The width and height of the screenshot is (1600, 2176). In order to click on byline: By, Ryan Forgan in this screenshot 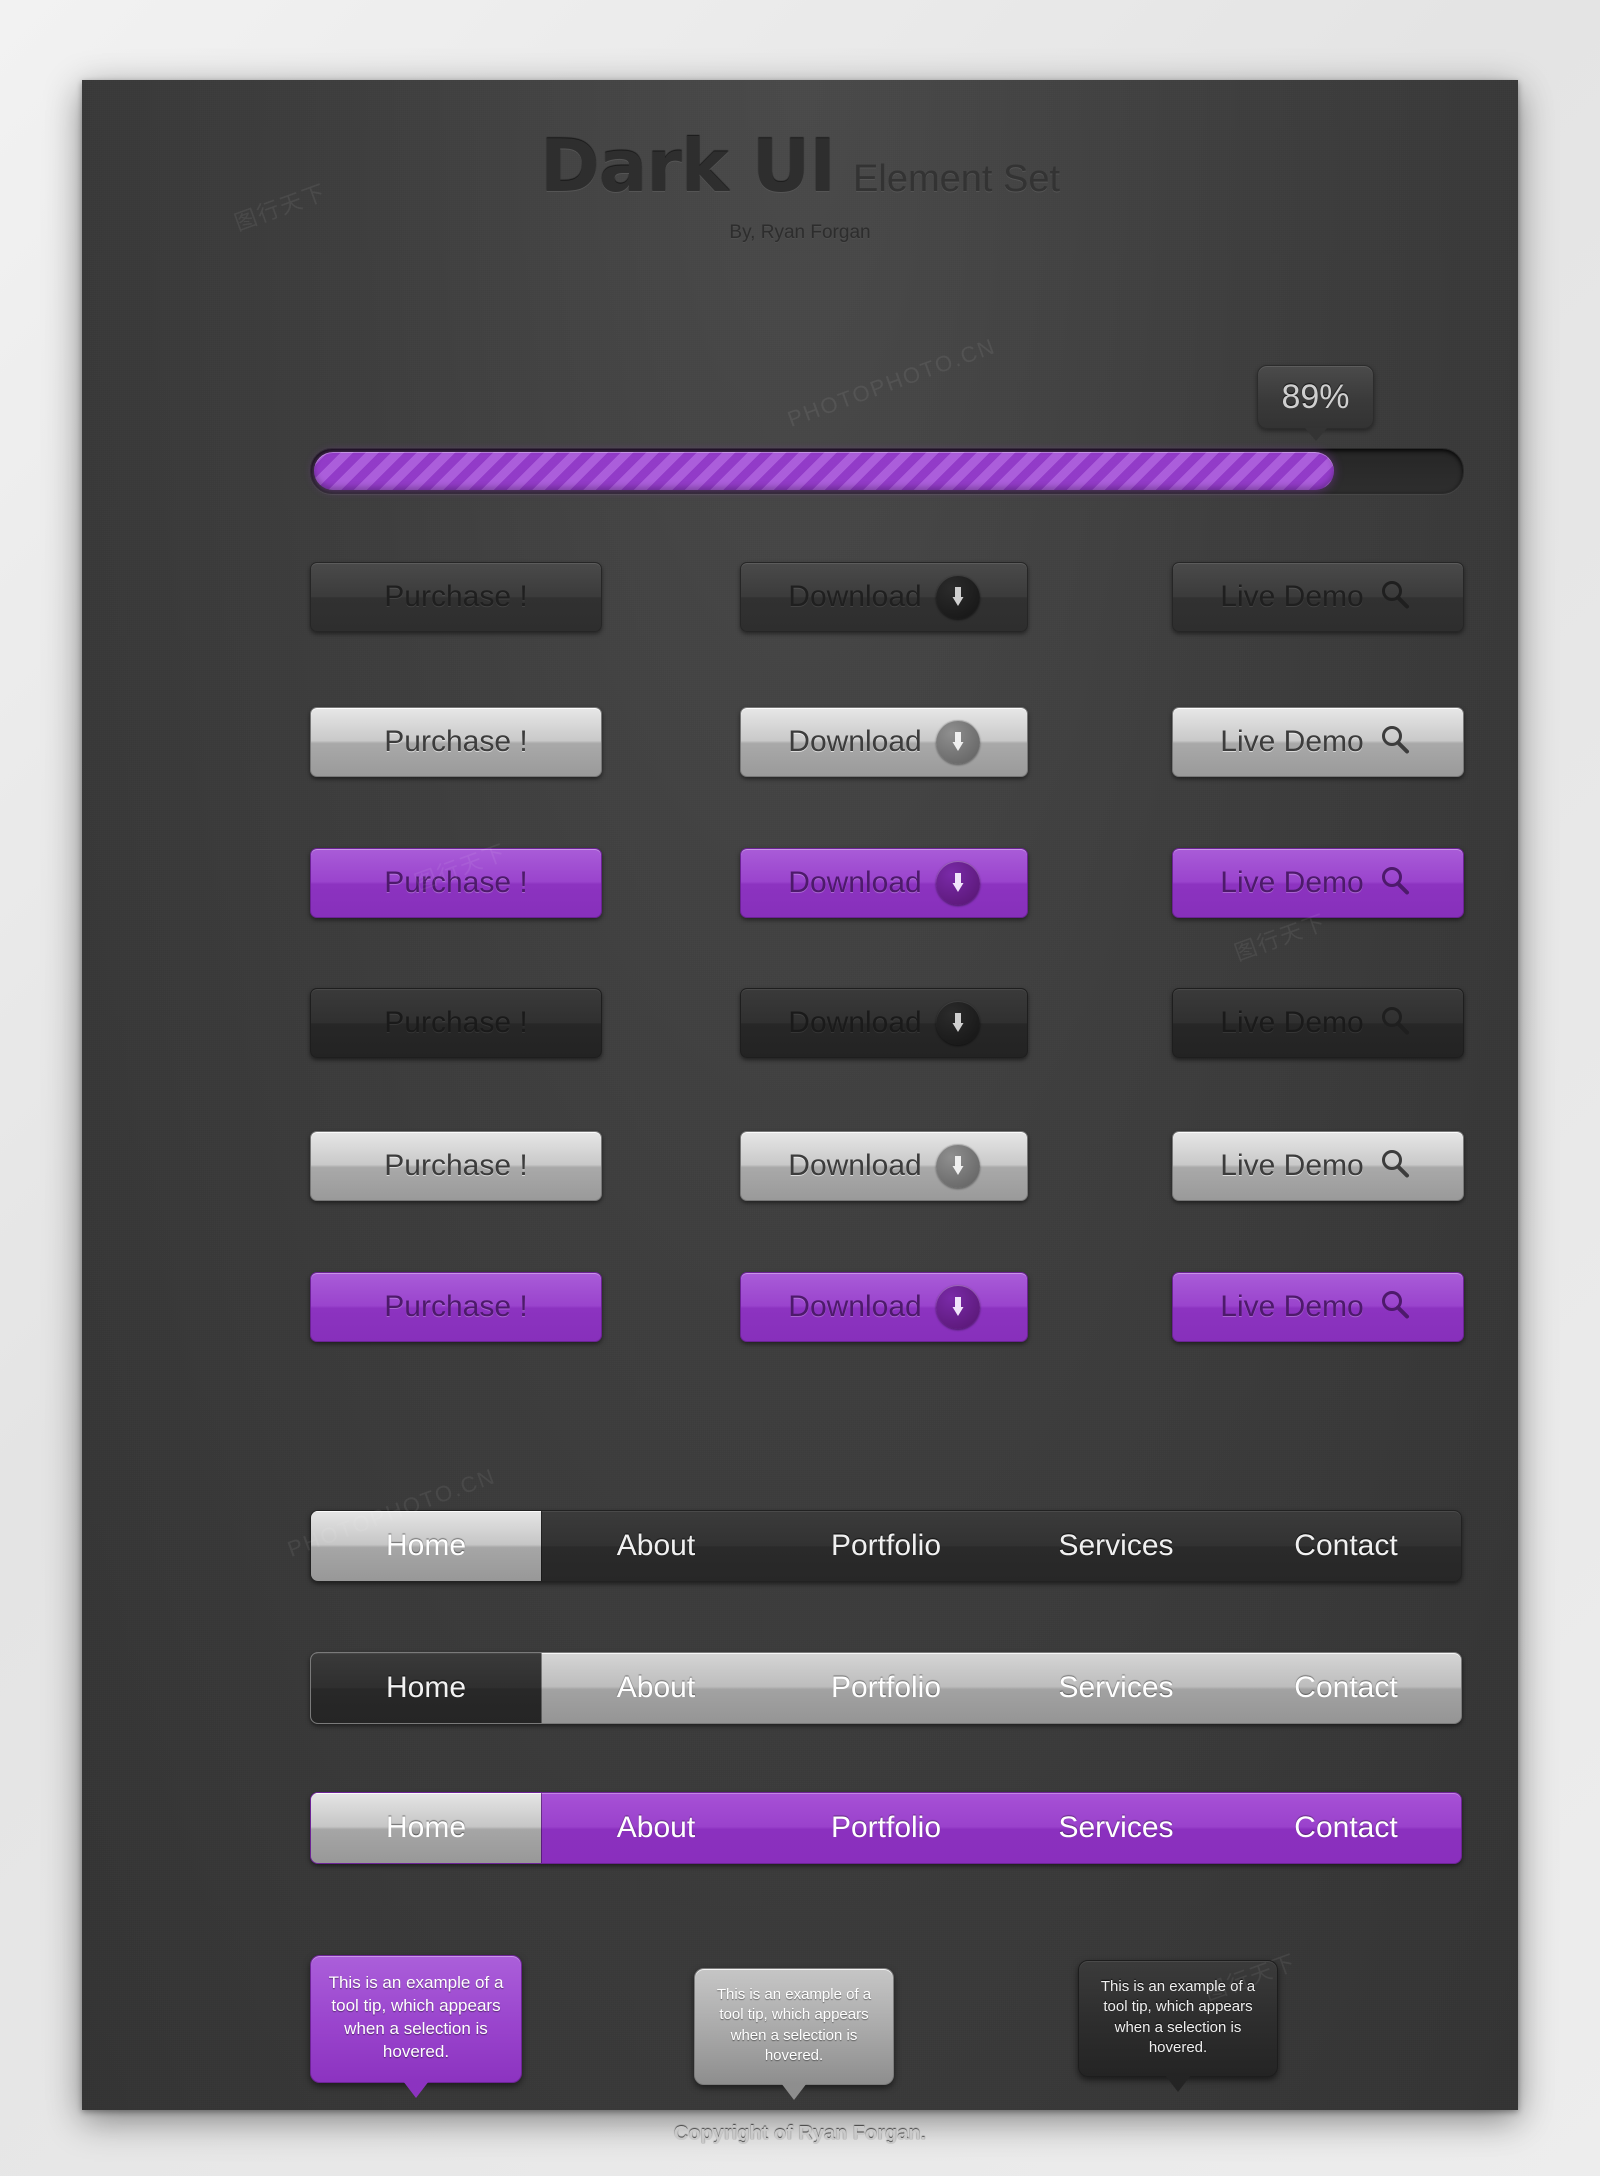, I will do `click(800, 232)`.